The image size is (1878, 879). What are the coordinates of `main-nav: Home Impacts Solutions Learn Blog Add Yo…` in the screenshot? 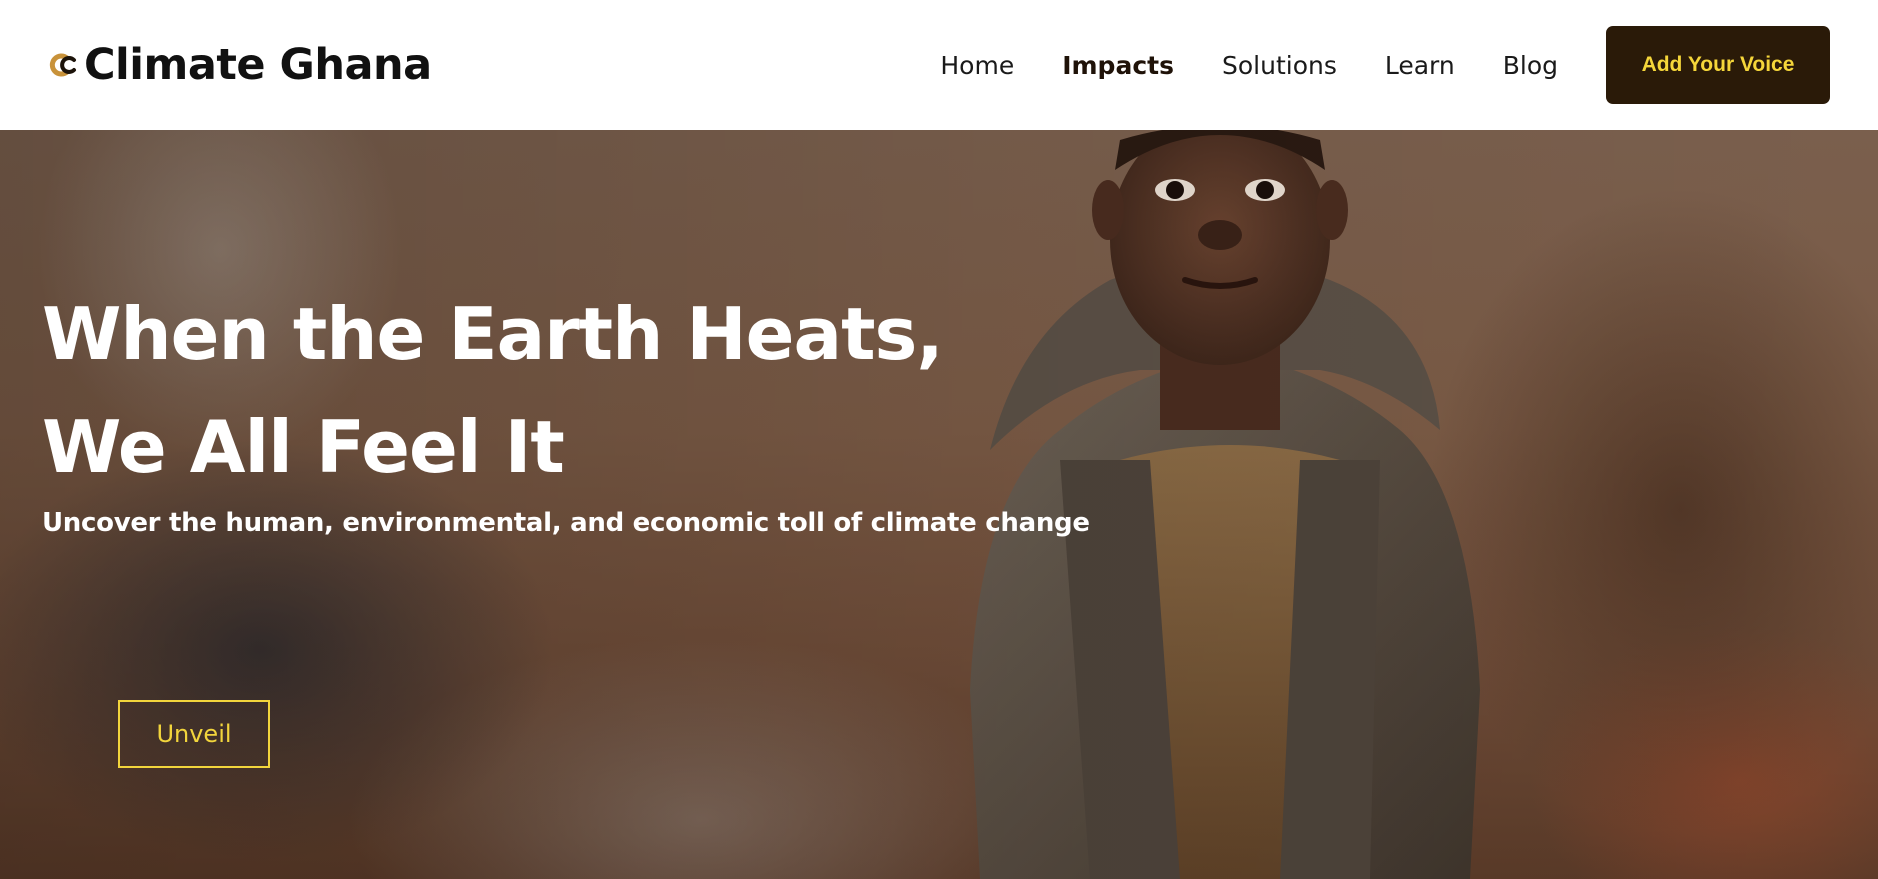 It's located at (1385, 65).